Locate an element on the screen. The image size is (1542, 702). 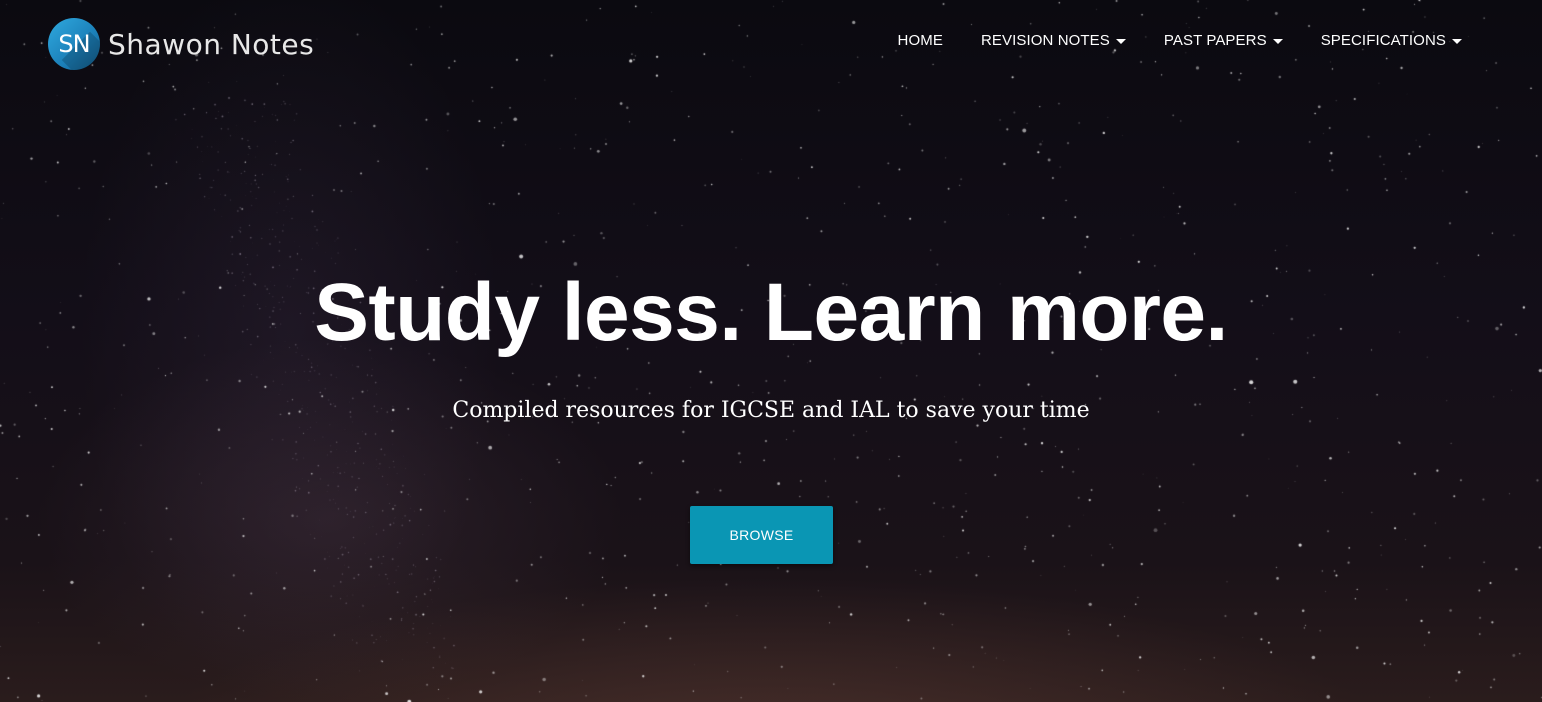
site-logo: SN Shawon Notes is located at coordinates (181, 44).